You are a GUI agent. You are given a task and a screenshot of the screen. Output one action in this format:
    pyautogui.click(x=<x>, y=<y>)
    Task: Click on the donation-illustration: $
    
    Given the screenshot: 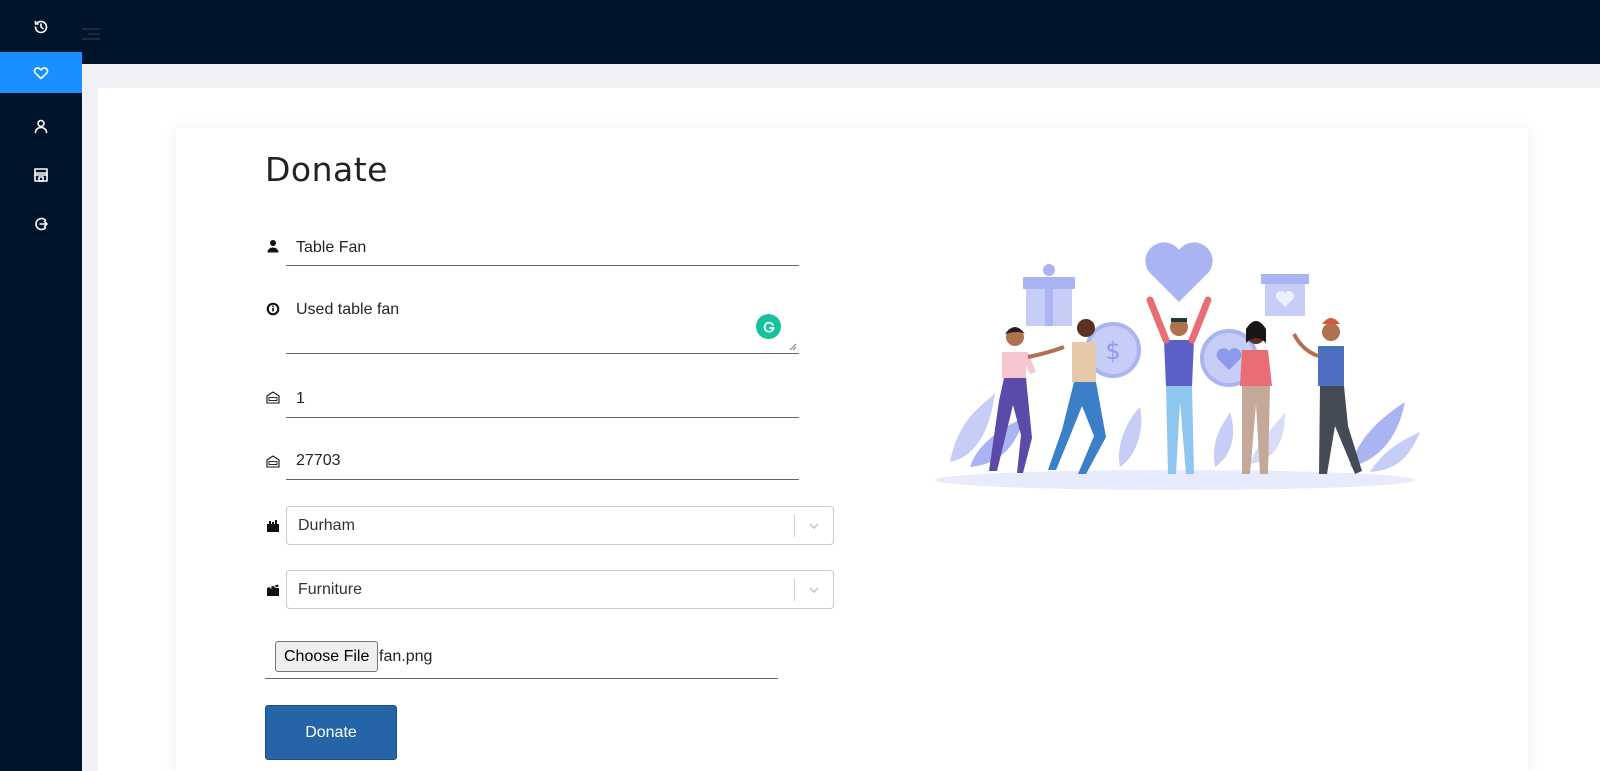 What is the action you would take?
    pyautogui.click(x=1177, y=366)
    